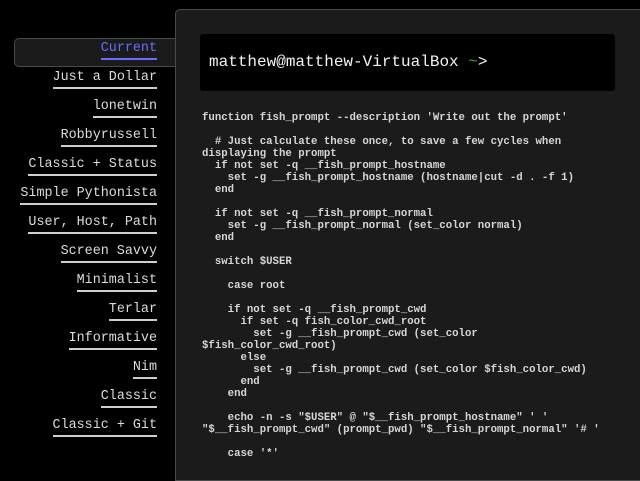 The width and height of the screenshot is (640, 481). What do you see at coordinates (234, 358) in the screenshot?
I see `code-line: else` at bounding box center [234, 358].